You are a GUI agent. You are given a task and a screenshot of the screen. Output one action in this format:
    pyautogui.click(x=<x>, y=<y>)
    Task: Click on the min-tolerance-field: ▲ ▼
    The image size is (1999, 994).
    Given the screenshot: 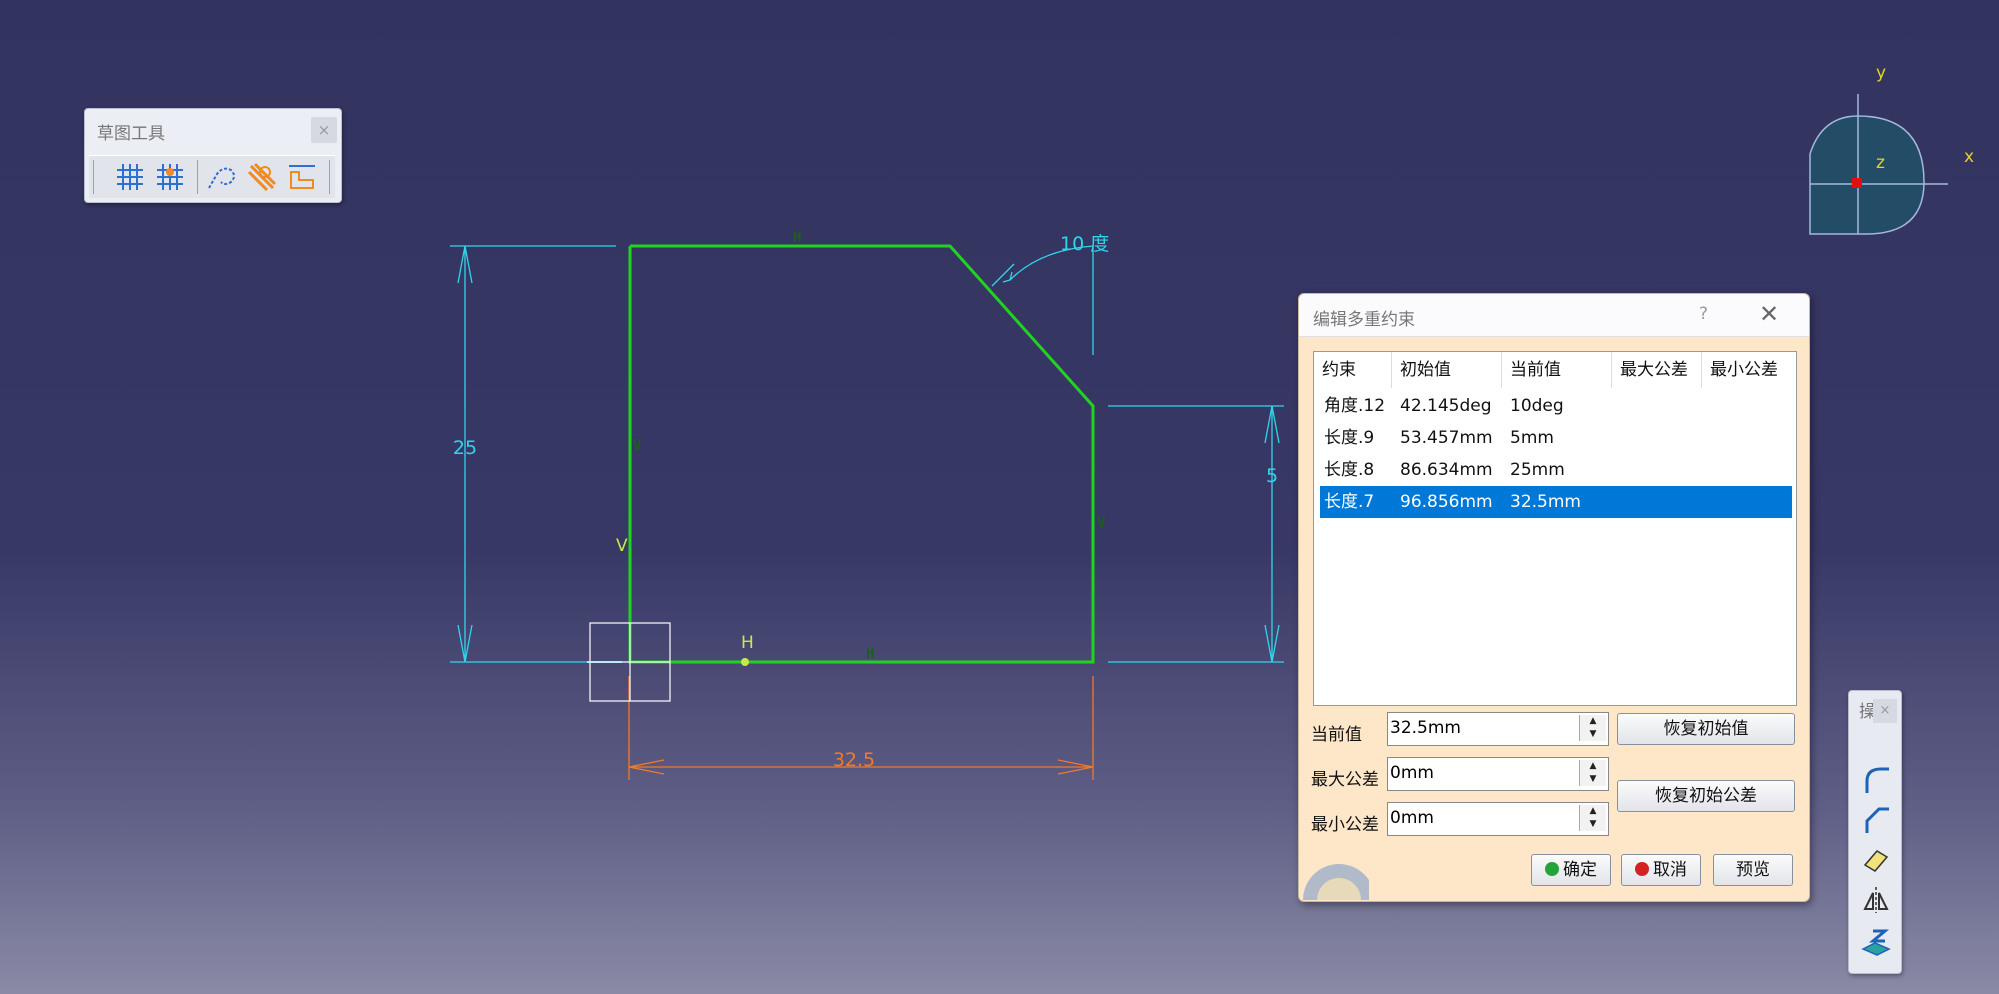 What is the action you would take?
    pyautogui.click(x=1498, y=819)
    